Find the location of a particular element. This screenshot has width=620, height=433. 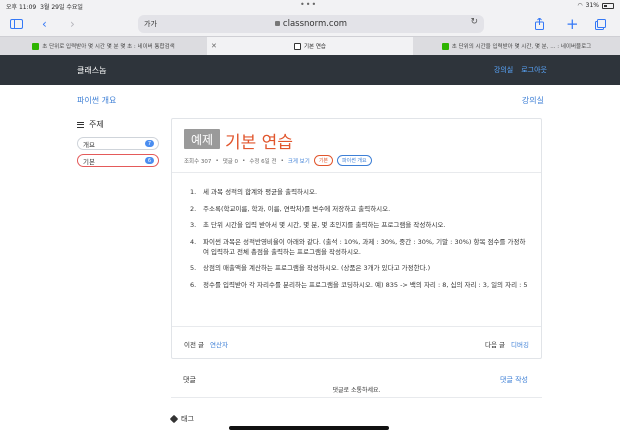

post-navigation: 이전 글 연산자 다음 글 디버깅 is located at coordinates (356, 342).